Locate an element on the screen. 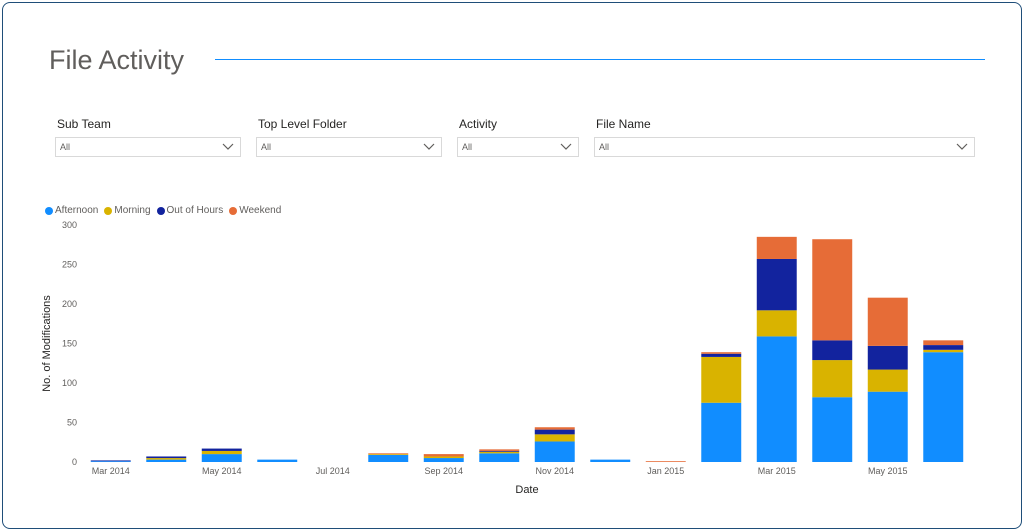  y-tick-label: 200 is located at coordinates (69, 304).